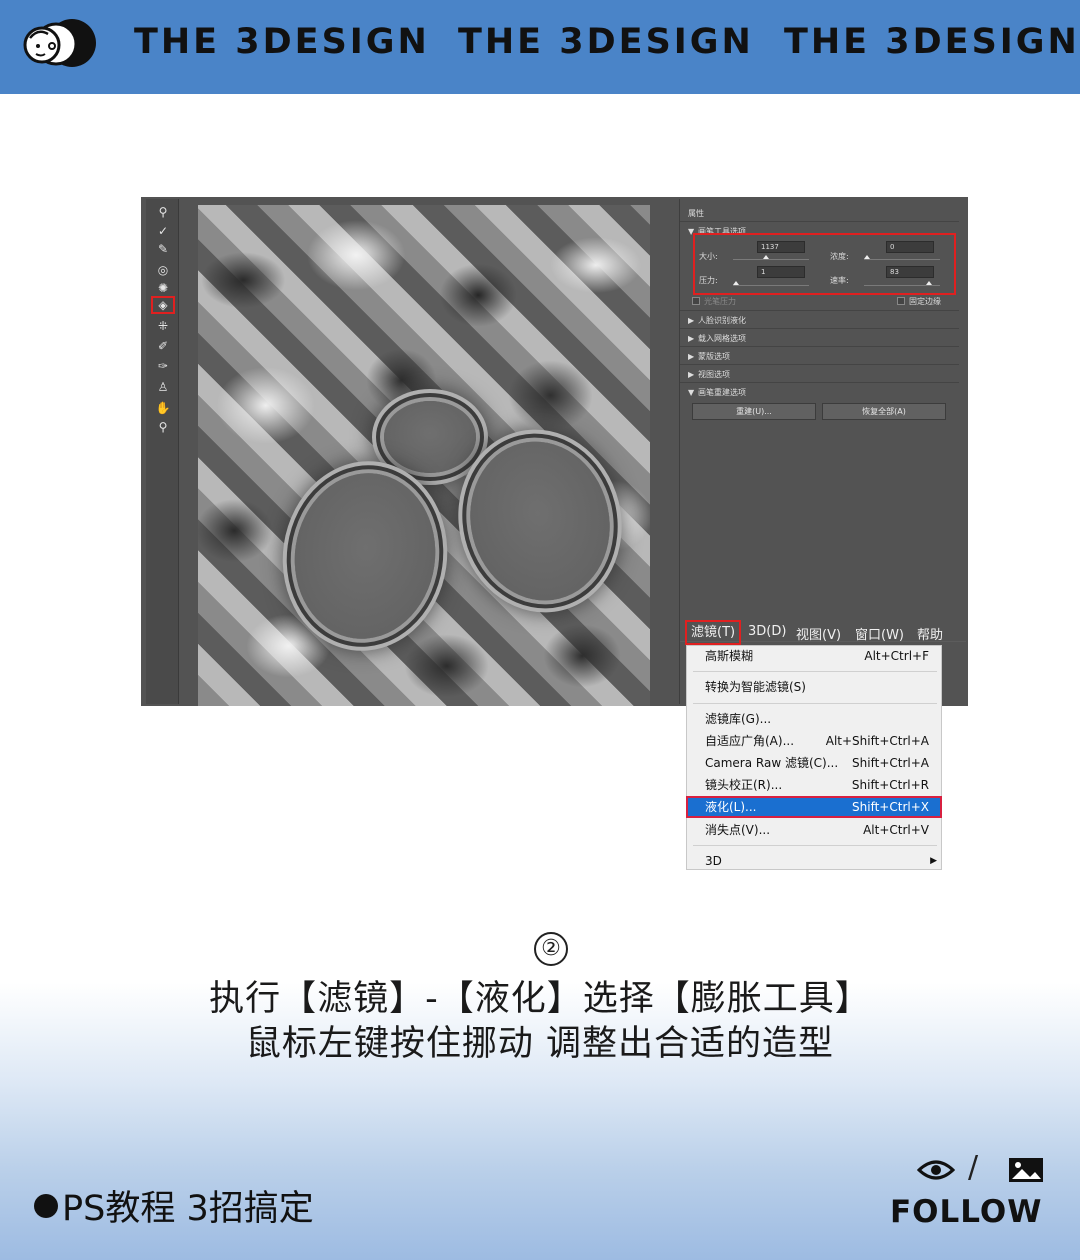  I want to click on restore-all-button: 恢复全部(A), so click(884, 411).